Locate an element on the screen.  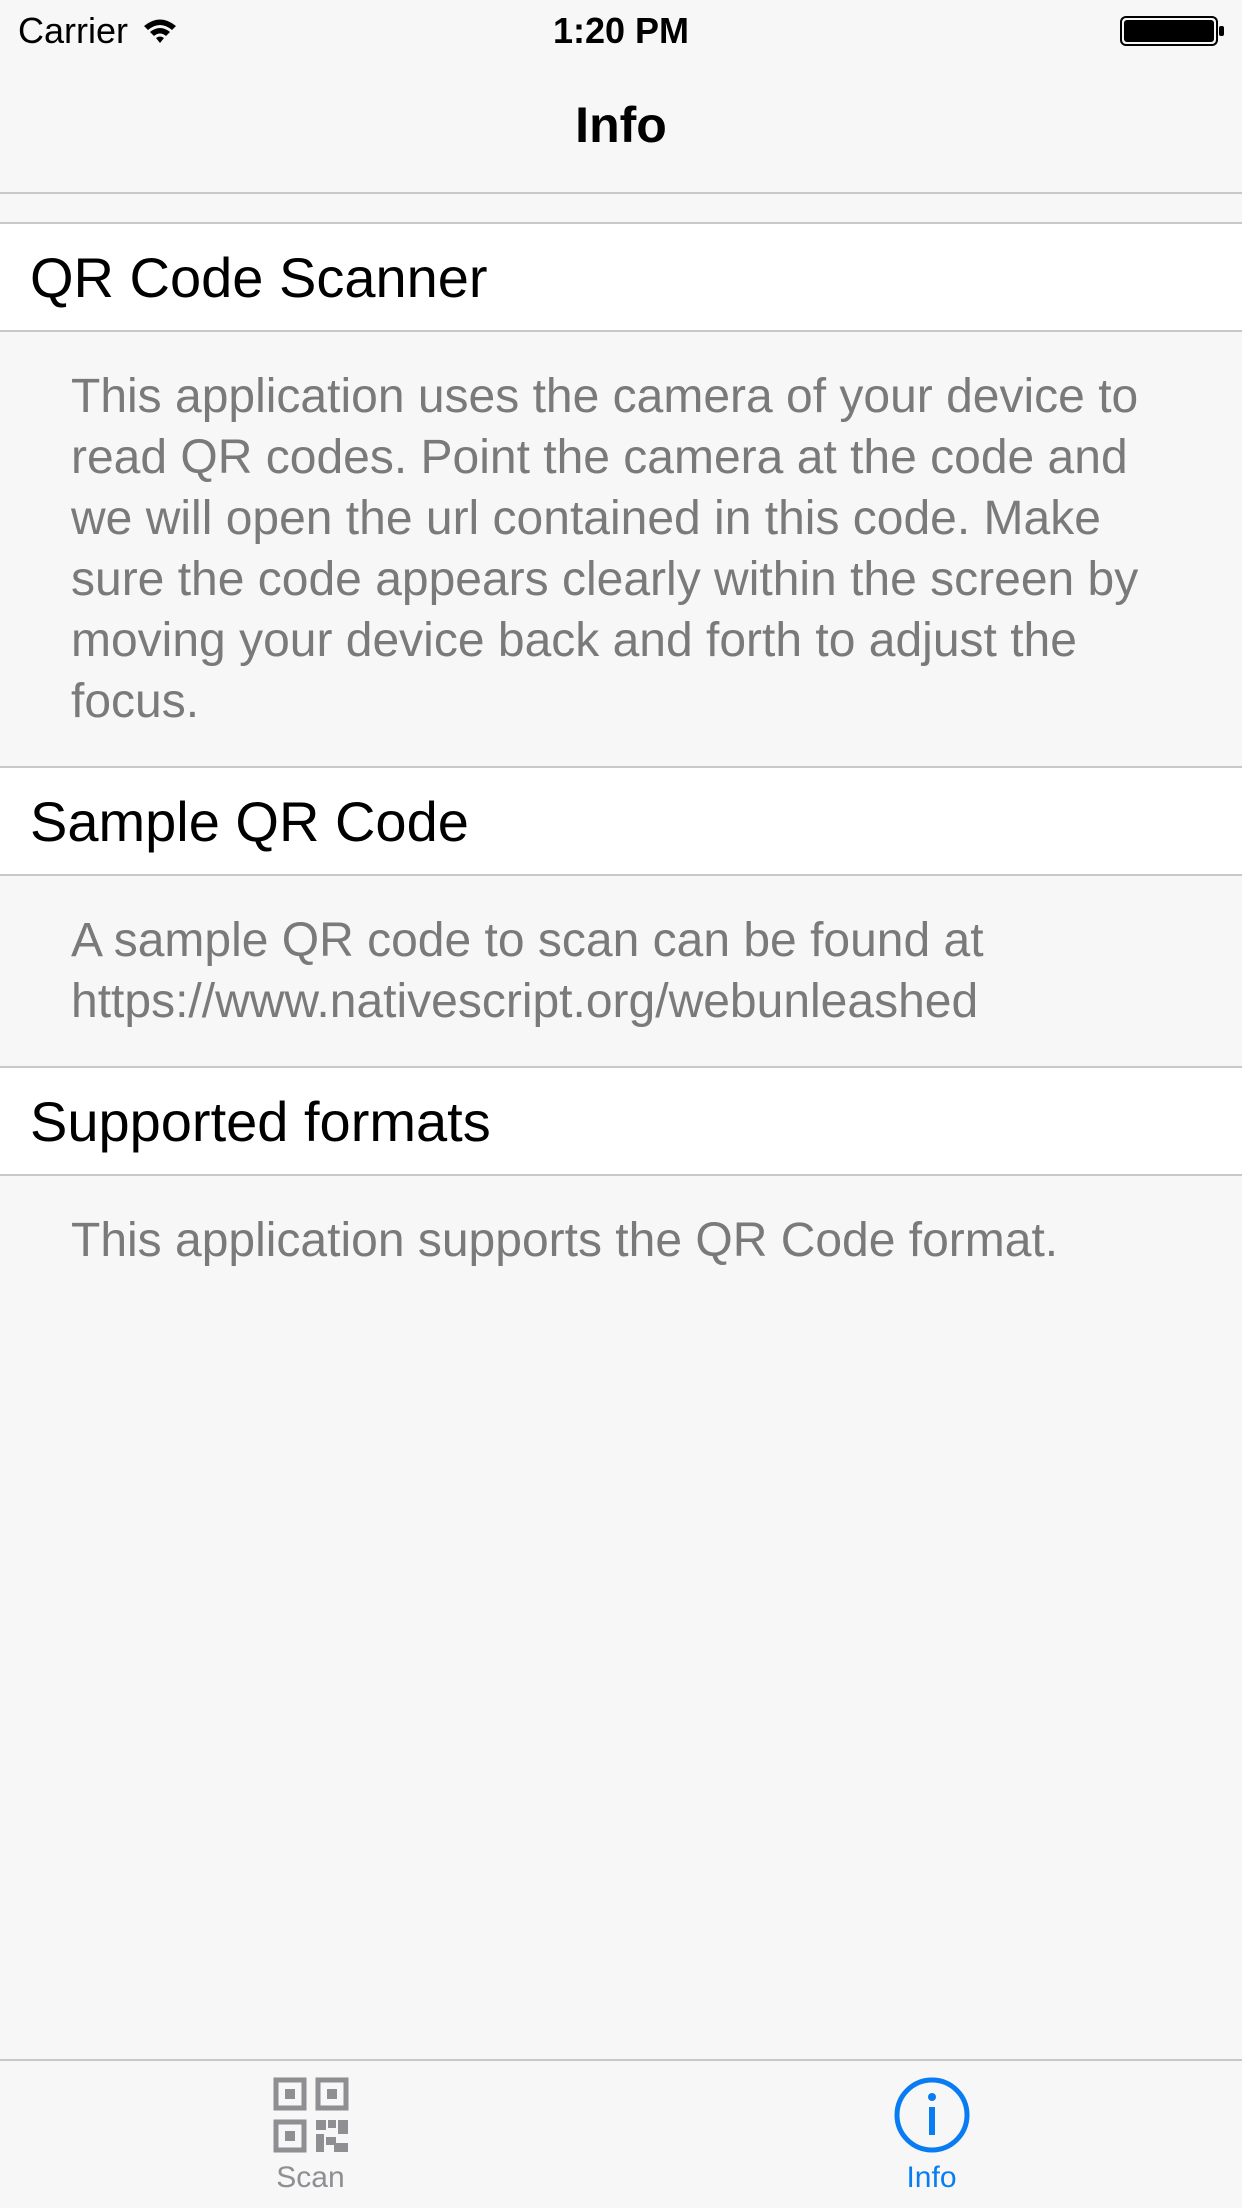
qr-code-icon is located at coordinates (310, 2115).